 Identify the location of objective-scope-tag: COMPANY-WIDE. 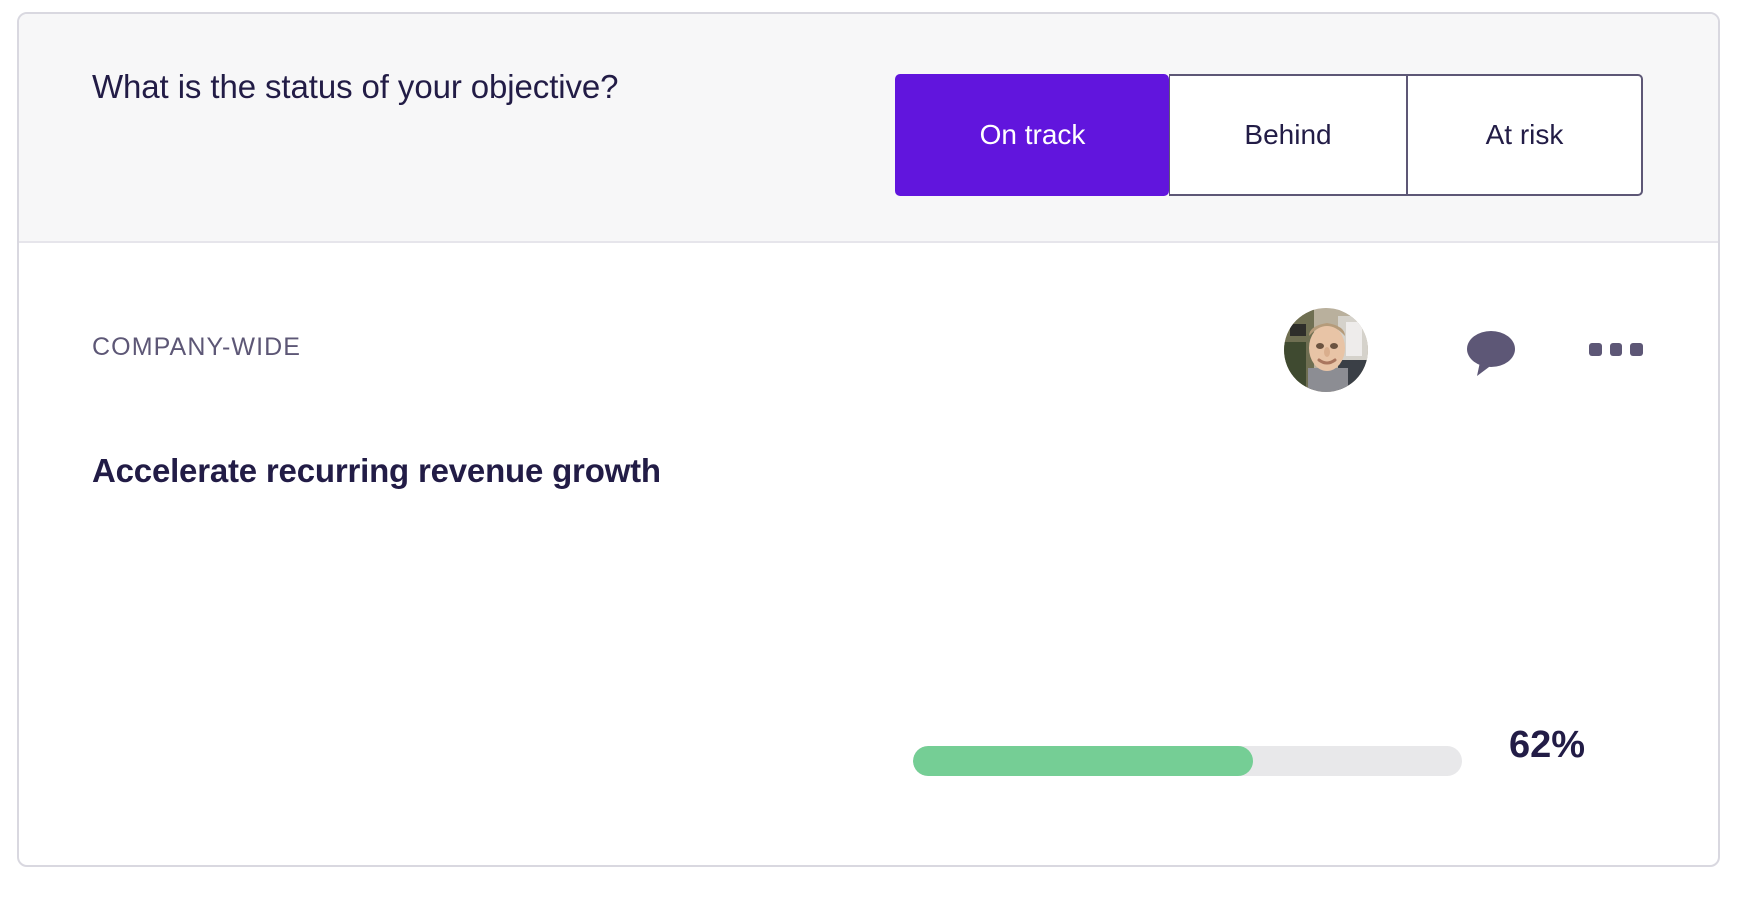
(197, 347).